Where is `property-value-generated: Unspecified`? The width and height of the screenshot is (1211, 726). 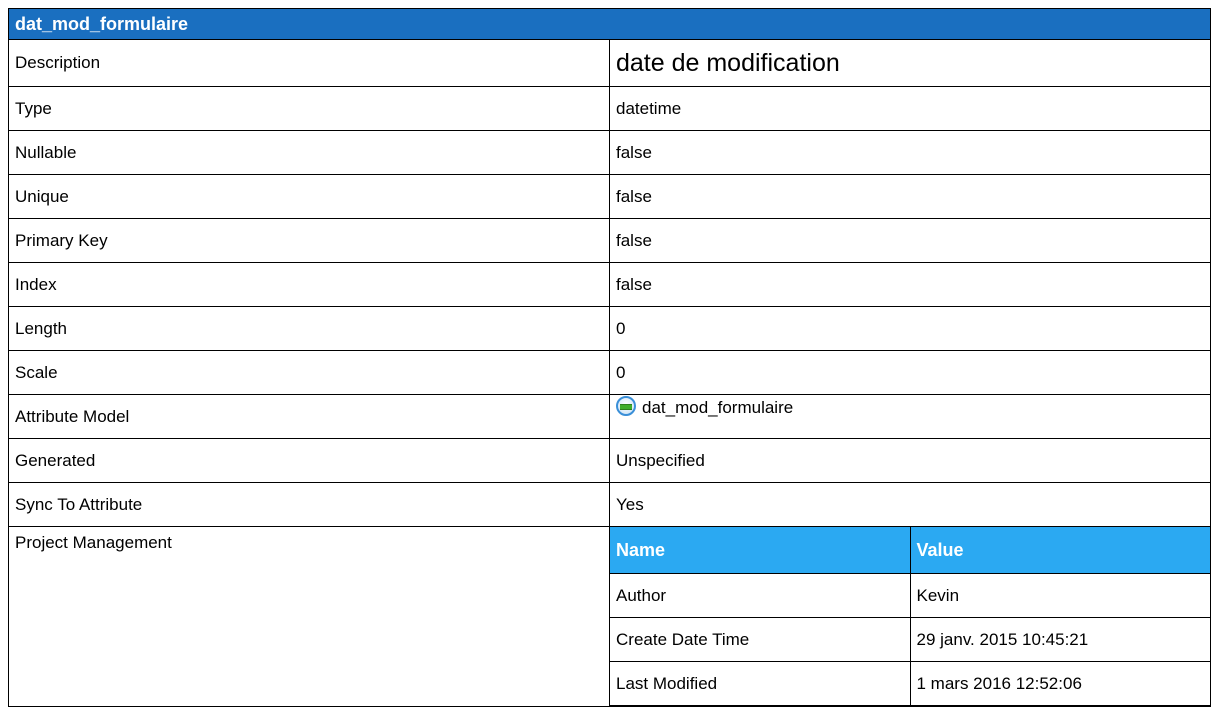
property-value-generated: Unspecified is located at coordinates (910, 460).